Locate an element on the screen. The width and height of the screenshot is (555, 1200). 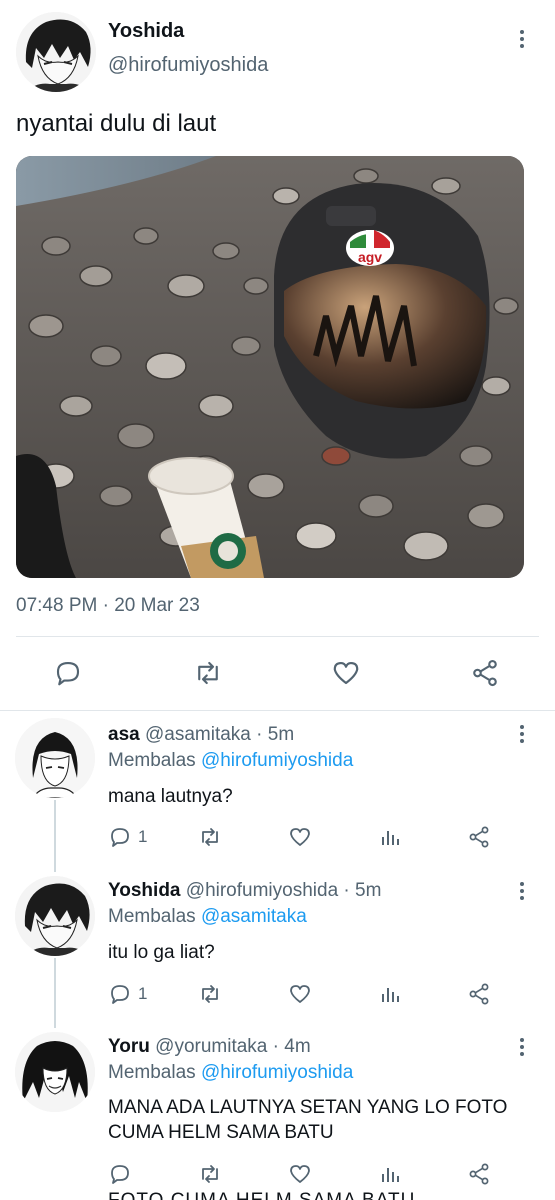
reply-author-name: Yoshida is located at coordinates (144, 890).